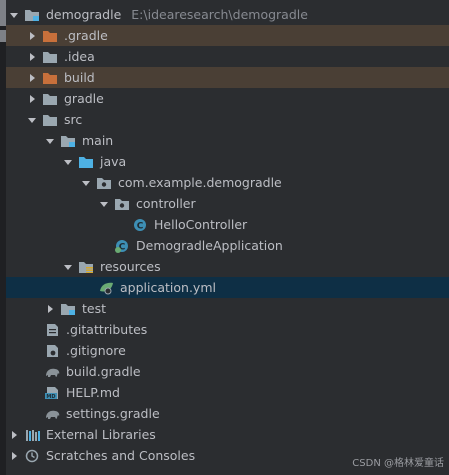 This screenshot has width=449, height=475. What do you see at coordinates (84, 14) in the screenshot?
I see `tree-label: demogradle` at bounding box center [84, 14].